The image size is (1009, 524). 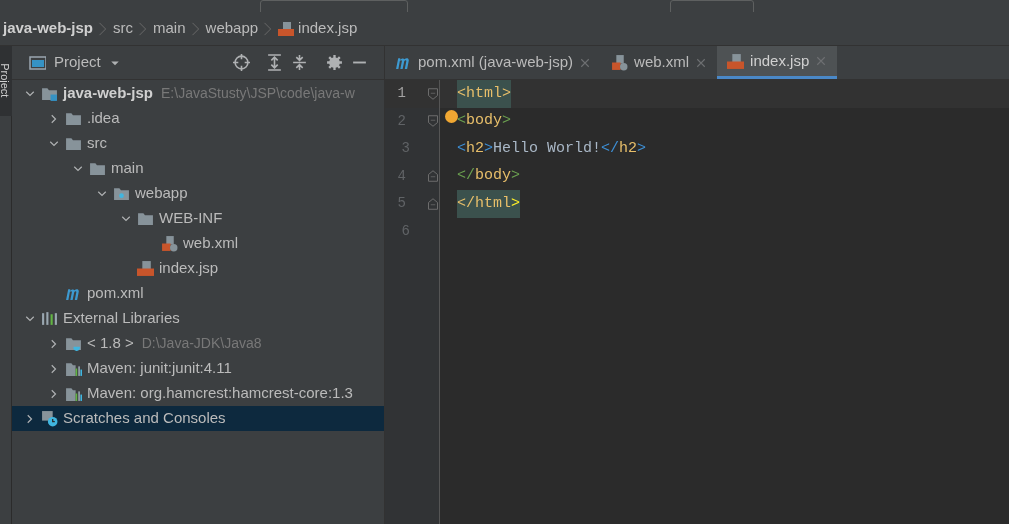 I want to click on libraries-icon, so click(x=49, y=318).